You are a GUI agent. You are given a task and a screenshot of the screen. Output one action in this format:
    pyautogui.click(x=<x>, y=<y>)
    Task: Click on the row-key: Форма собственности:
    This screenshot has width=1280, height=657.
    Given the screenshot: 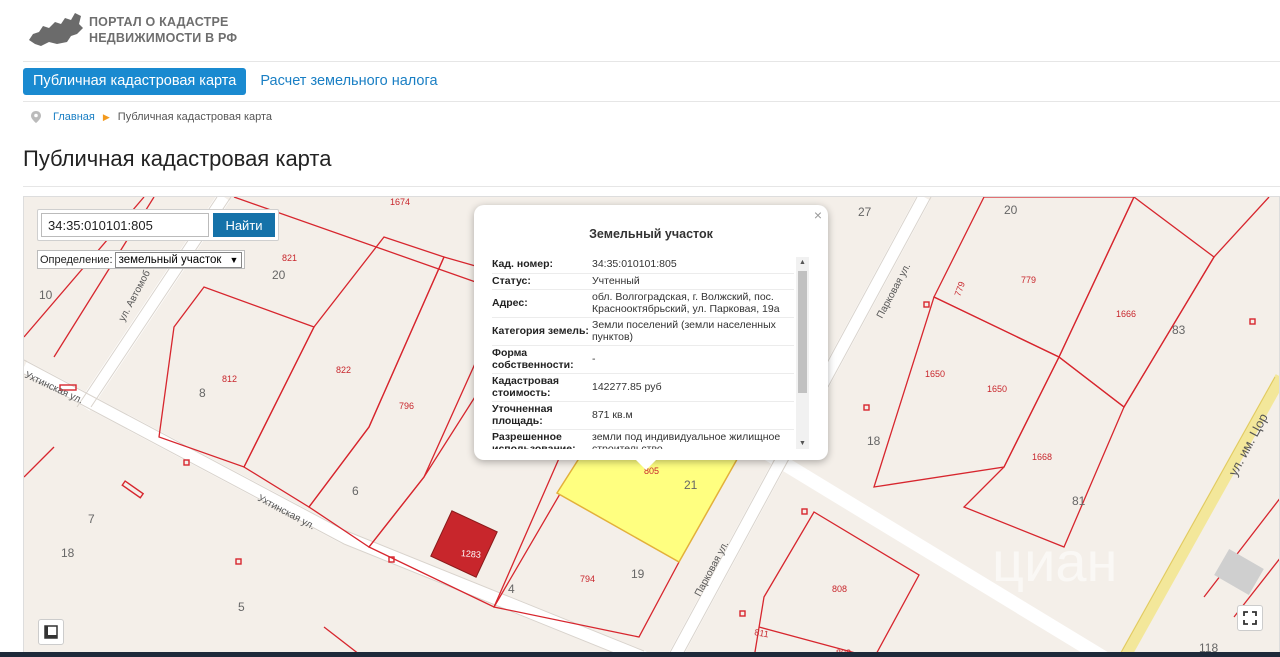 What is the action you would take?
    pyautogui.click(x=533, y=359)
    